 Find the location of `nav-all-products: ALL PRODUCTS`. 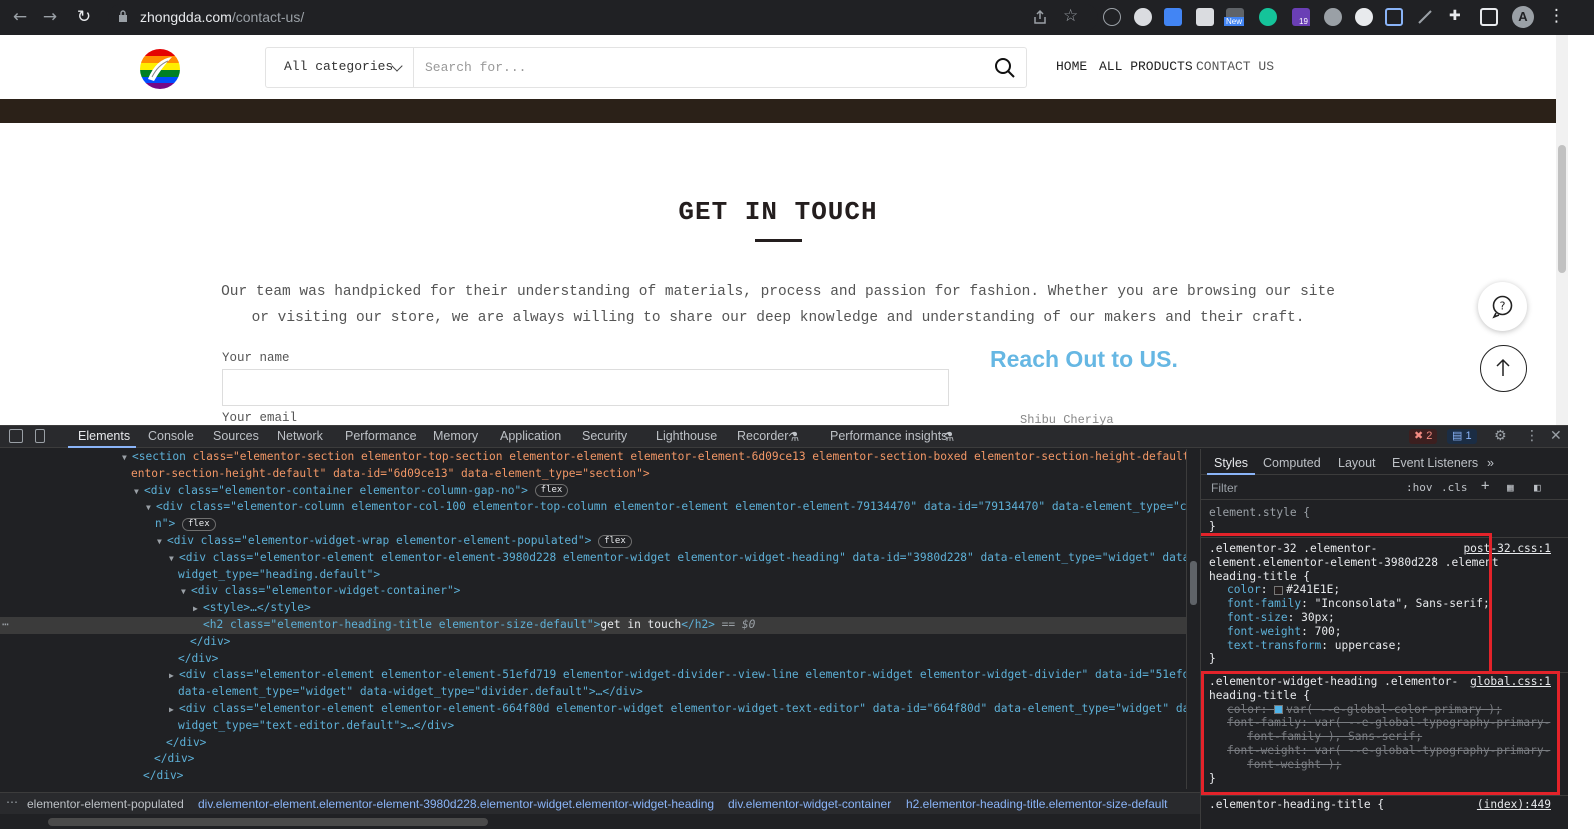

nav-all-products: ALL PRODUCTS is located at coordinates (1146, 66).